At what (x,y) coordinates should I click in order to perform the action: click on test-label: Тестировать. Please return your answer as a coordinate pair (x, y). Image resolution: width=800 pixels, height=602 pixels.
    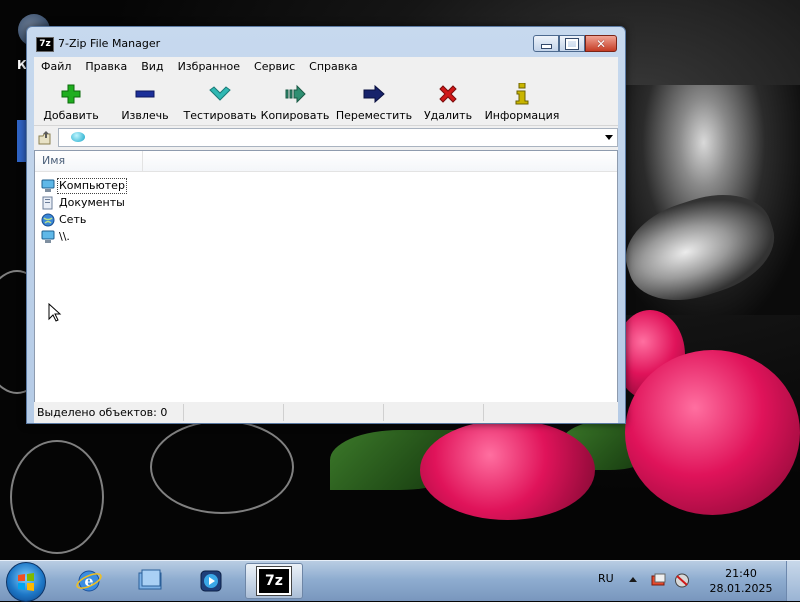
    Looking at the image, I should click on (220, 115).